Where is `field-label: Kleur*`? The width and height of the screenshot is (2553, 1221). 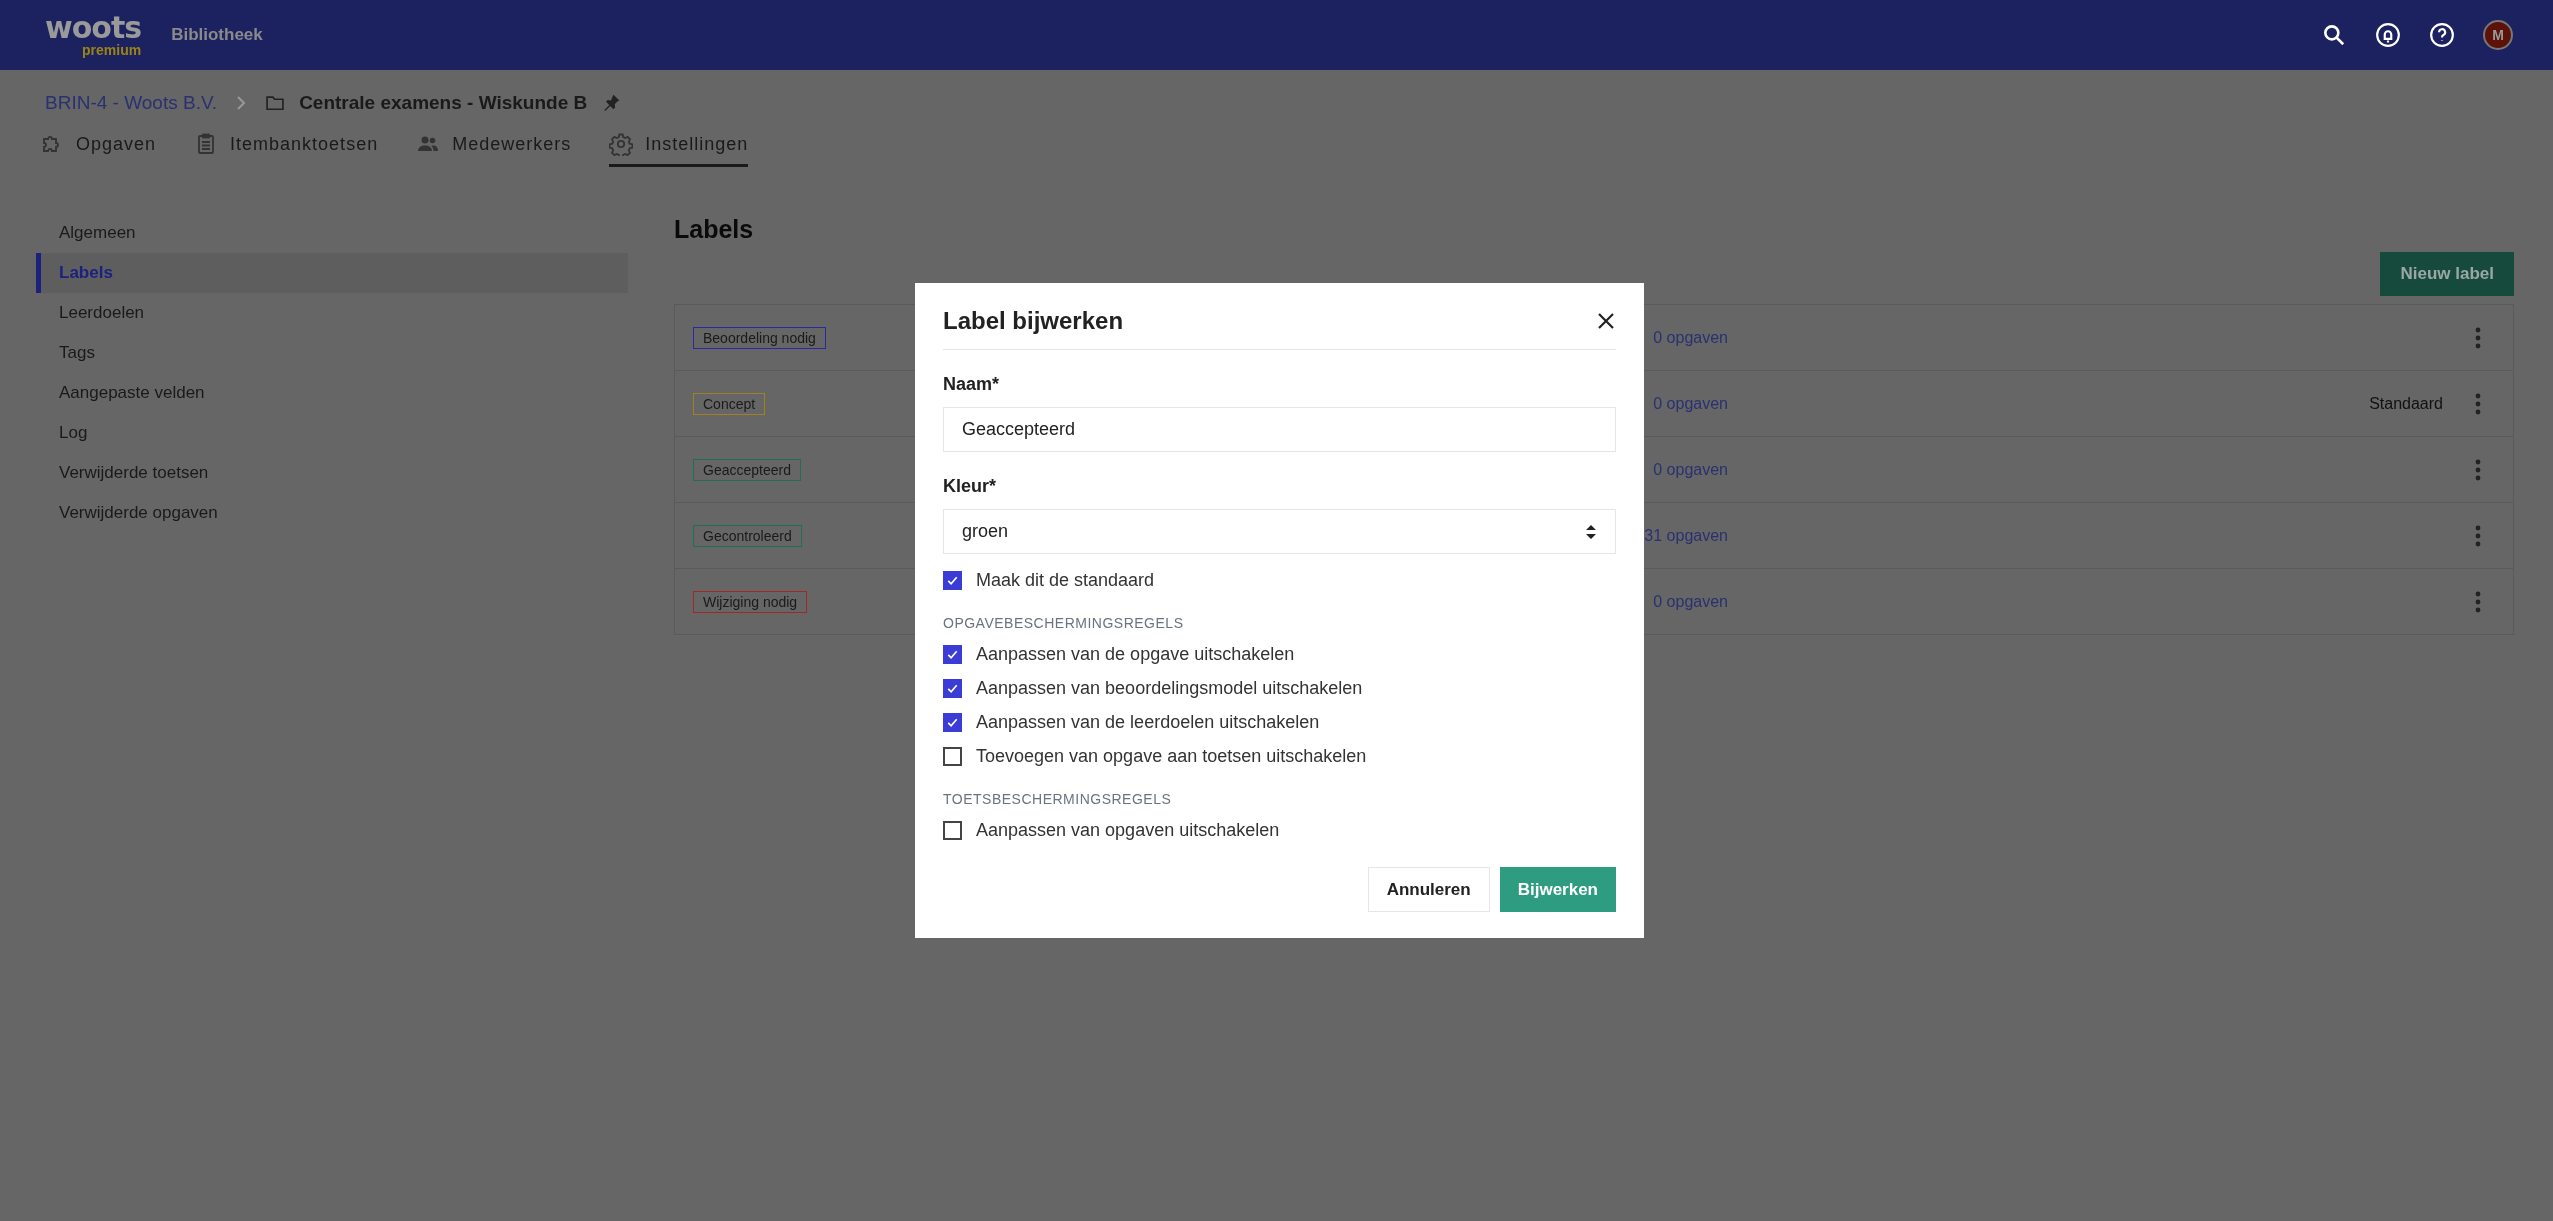 field-label: Kleur* is located at coordinates (970, 486).